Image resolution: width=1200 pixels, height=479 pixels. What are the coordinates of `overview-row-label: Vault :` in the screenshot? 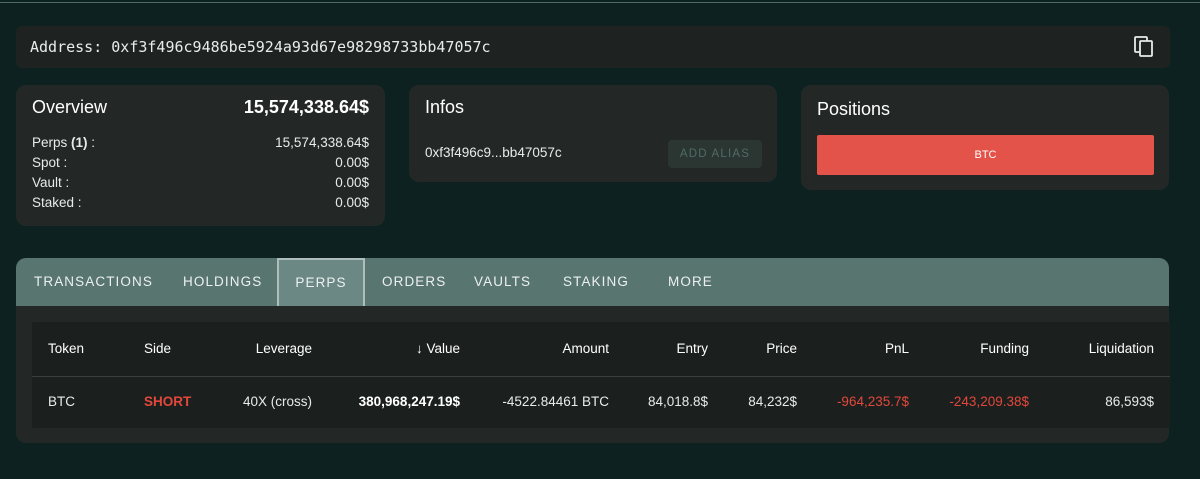 It's located at (51, 182).